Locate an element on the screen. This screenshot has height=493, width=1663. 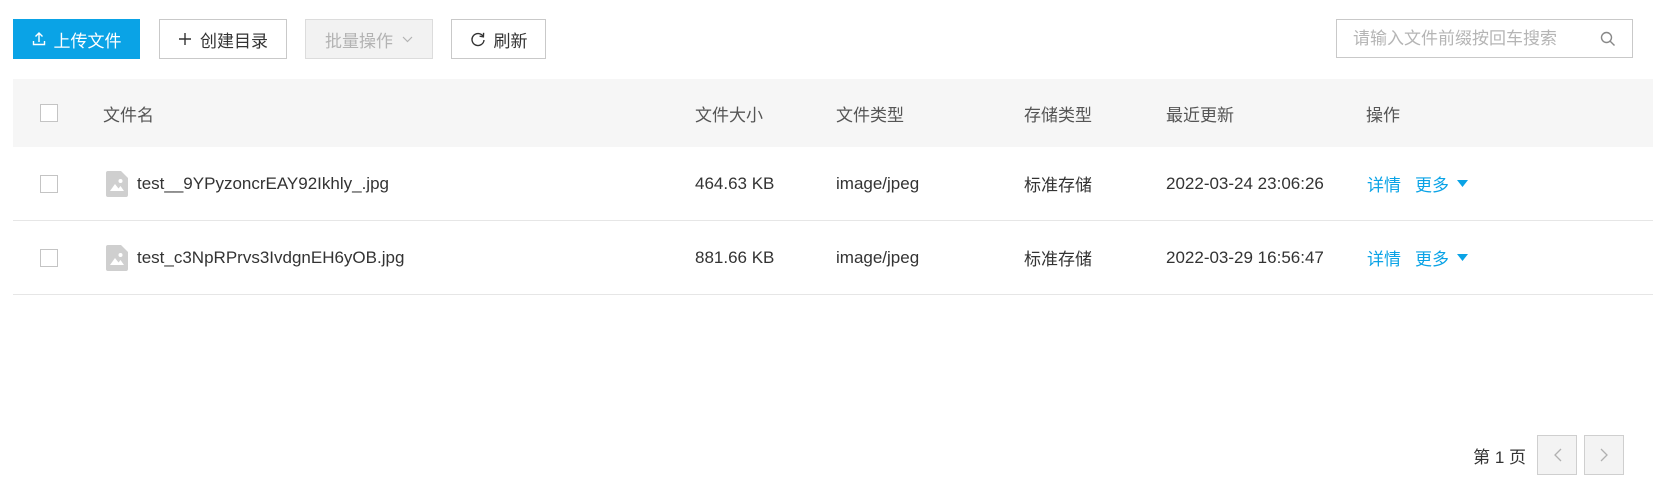
file-name-cell: test__9YPyzoncrEAY92Ikhly_.jpg is located at coordinates (247, 183).